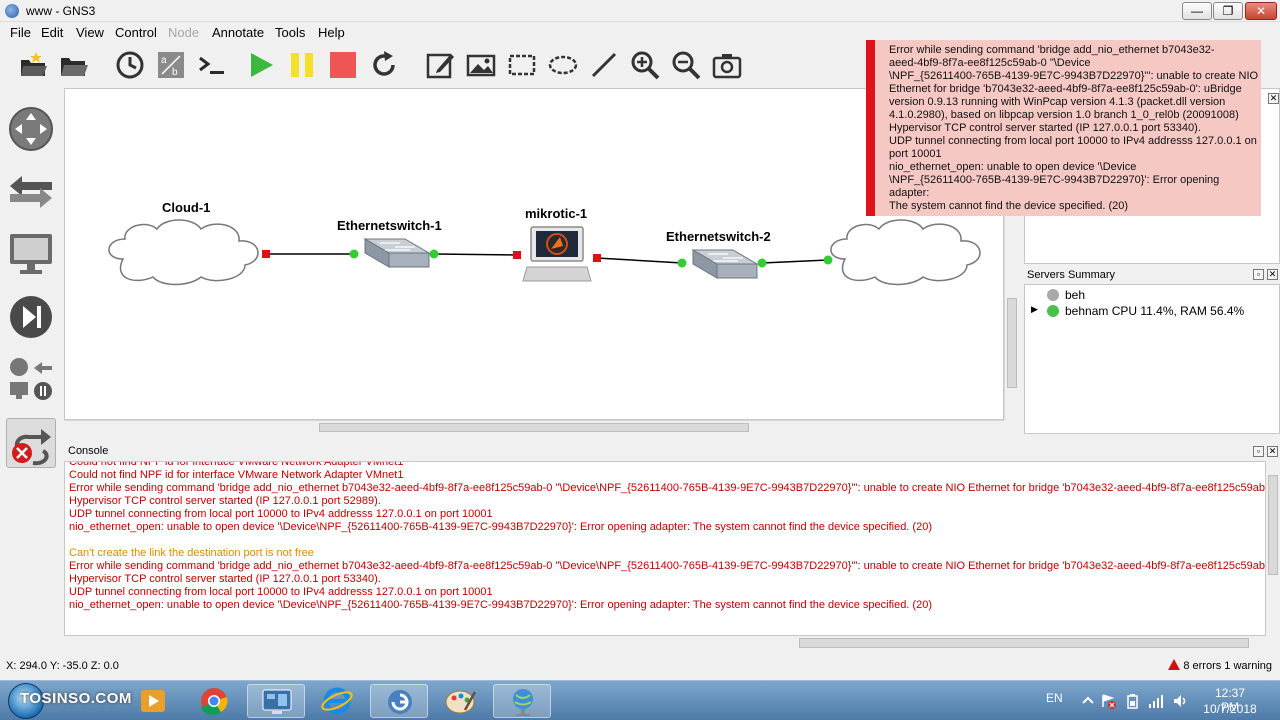 The width and height of the screenshot is (1280, 720). I want to click on draw-line-icon, so click(604, 65).